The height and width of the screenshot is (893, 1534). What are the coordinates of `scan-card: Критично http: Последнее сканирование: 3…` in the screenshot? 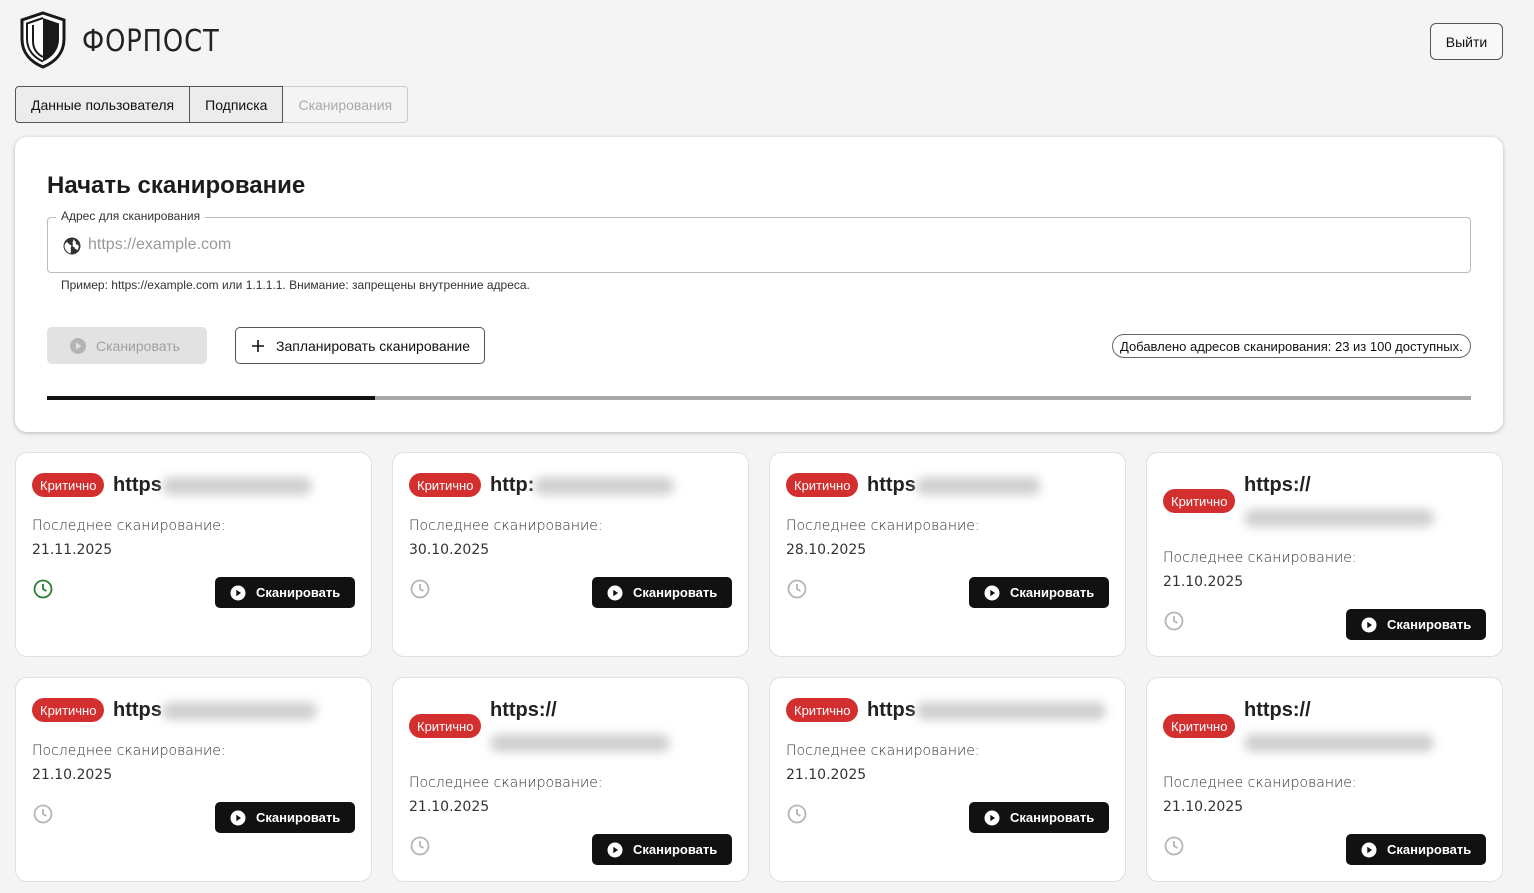 It's located at (570, 554).